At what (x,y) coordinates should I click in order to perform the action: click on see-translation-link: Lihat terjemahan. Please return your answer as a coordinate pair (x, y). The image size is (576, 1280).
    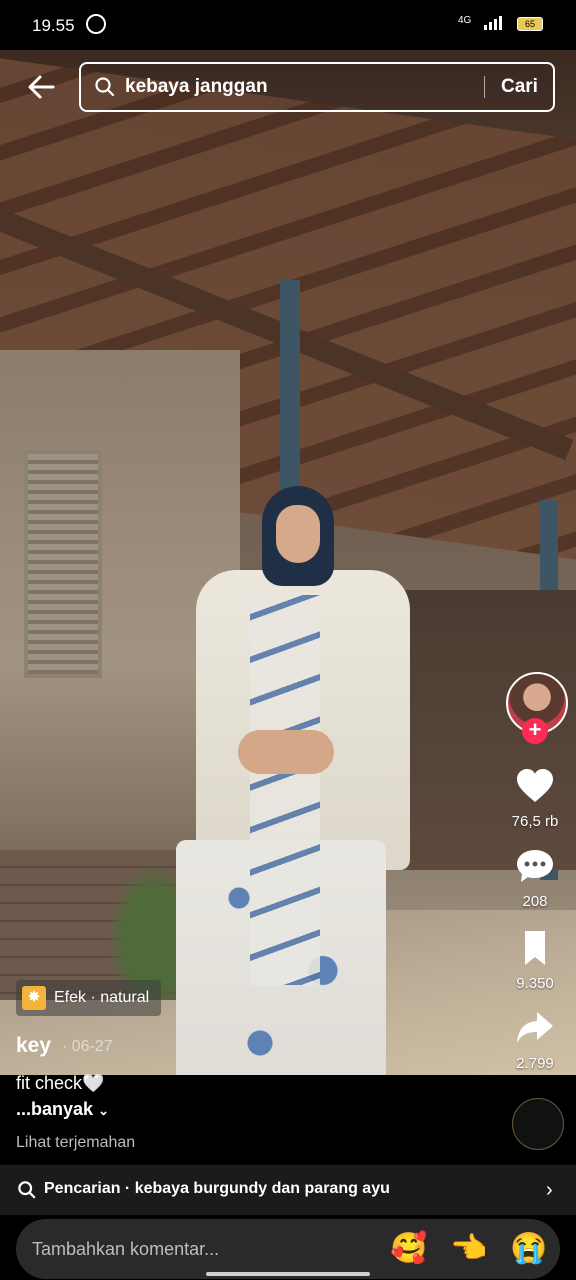
    Looking at the image, I should click on (75, 1143).